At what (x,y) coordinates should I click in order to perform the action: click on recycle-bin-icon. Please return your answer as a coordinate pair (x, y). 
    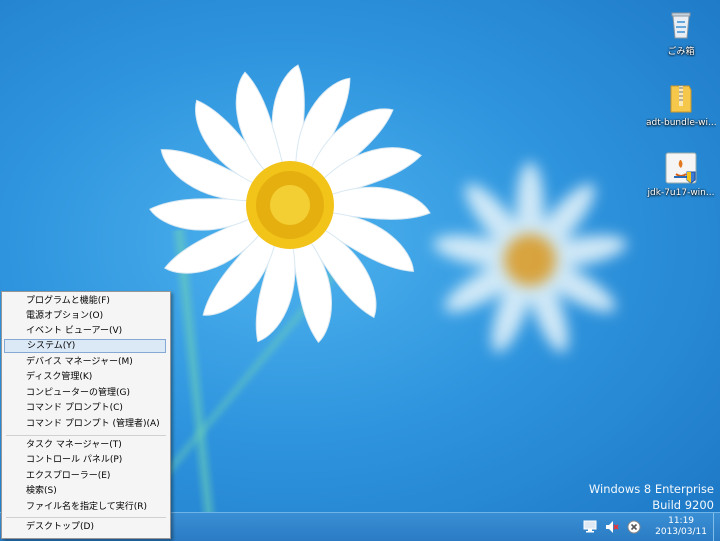
    Looking at the image, I should click on (681, 24).